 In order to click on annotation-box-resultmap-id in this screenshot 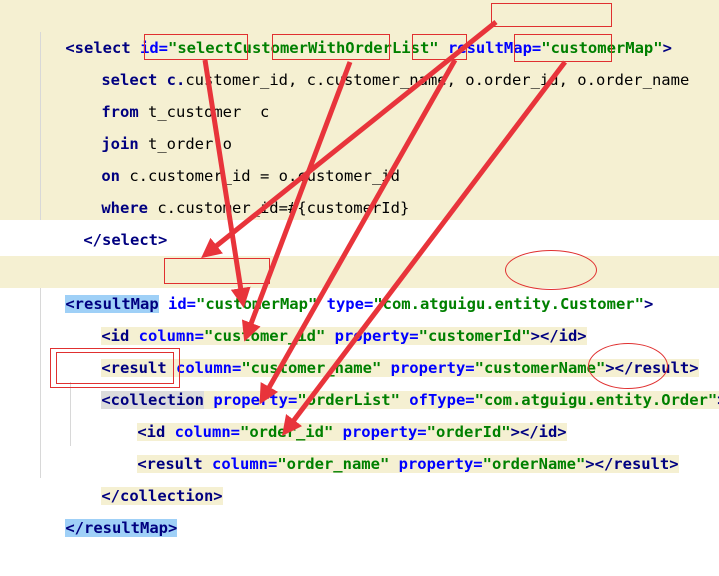, I will do `click(217, 271)`.